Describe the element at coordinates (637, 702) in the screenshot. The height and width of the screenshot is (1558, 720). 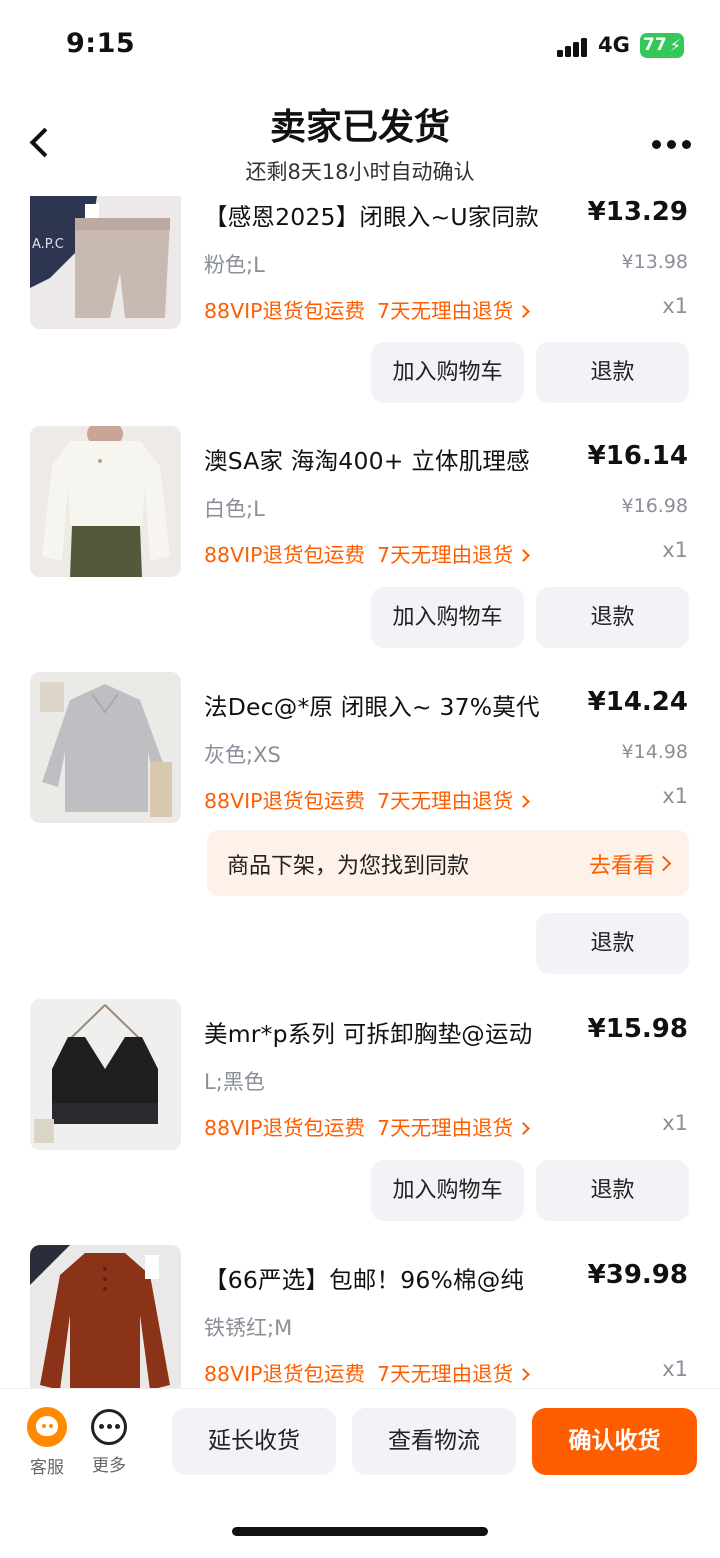
I see `product-price: ¥14.24` at that location.